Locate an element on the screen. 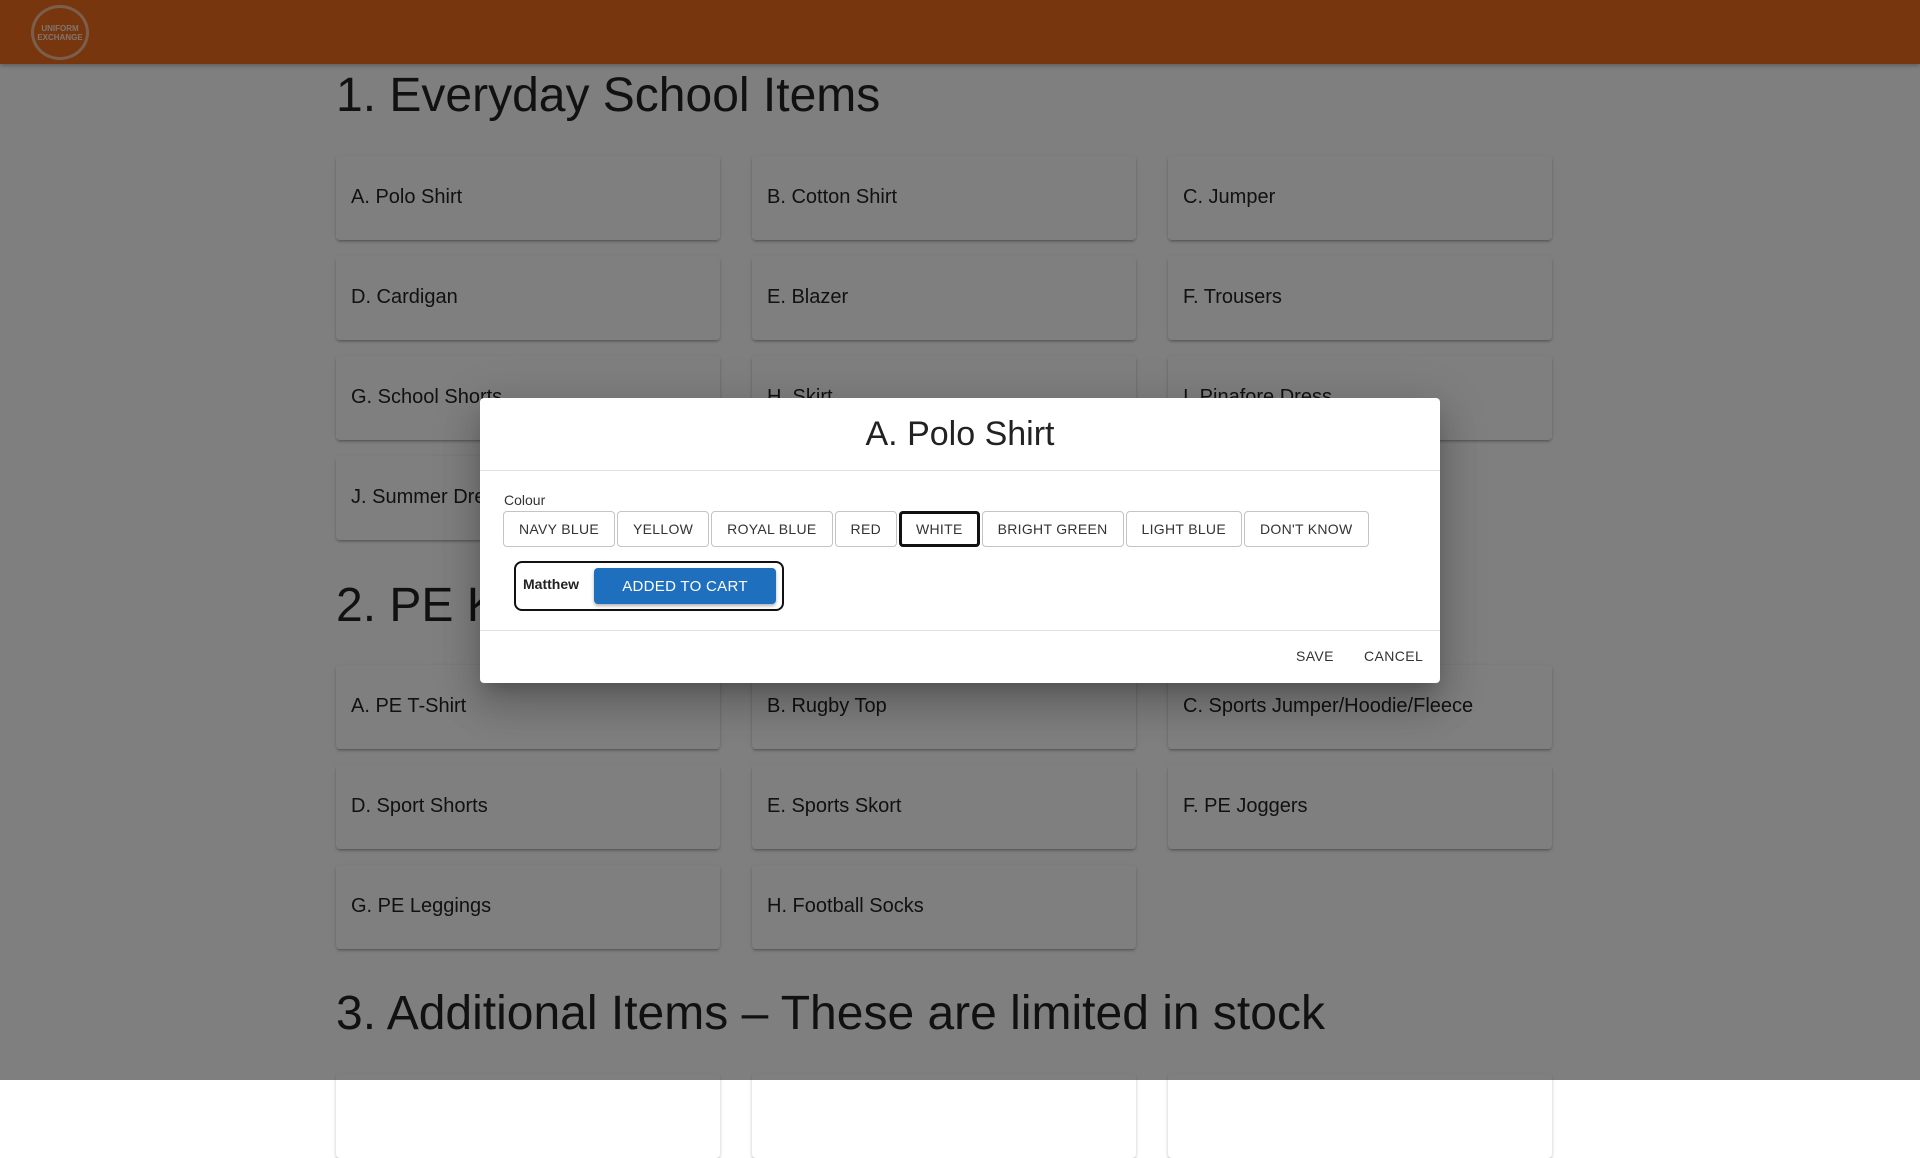  colour-option-red: RED is located at coordinates (865, 529).